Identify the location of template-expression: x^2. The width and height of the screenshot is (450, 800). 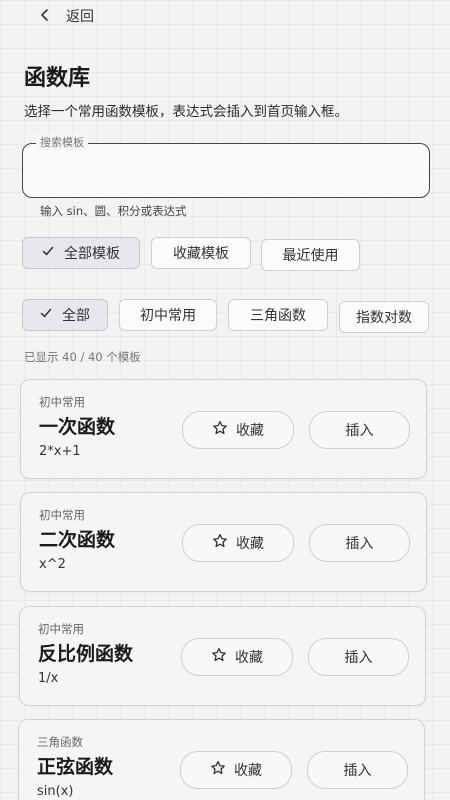
(52, 564).